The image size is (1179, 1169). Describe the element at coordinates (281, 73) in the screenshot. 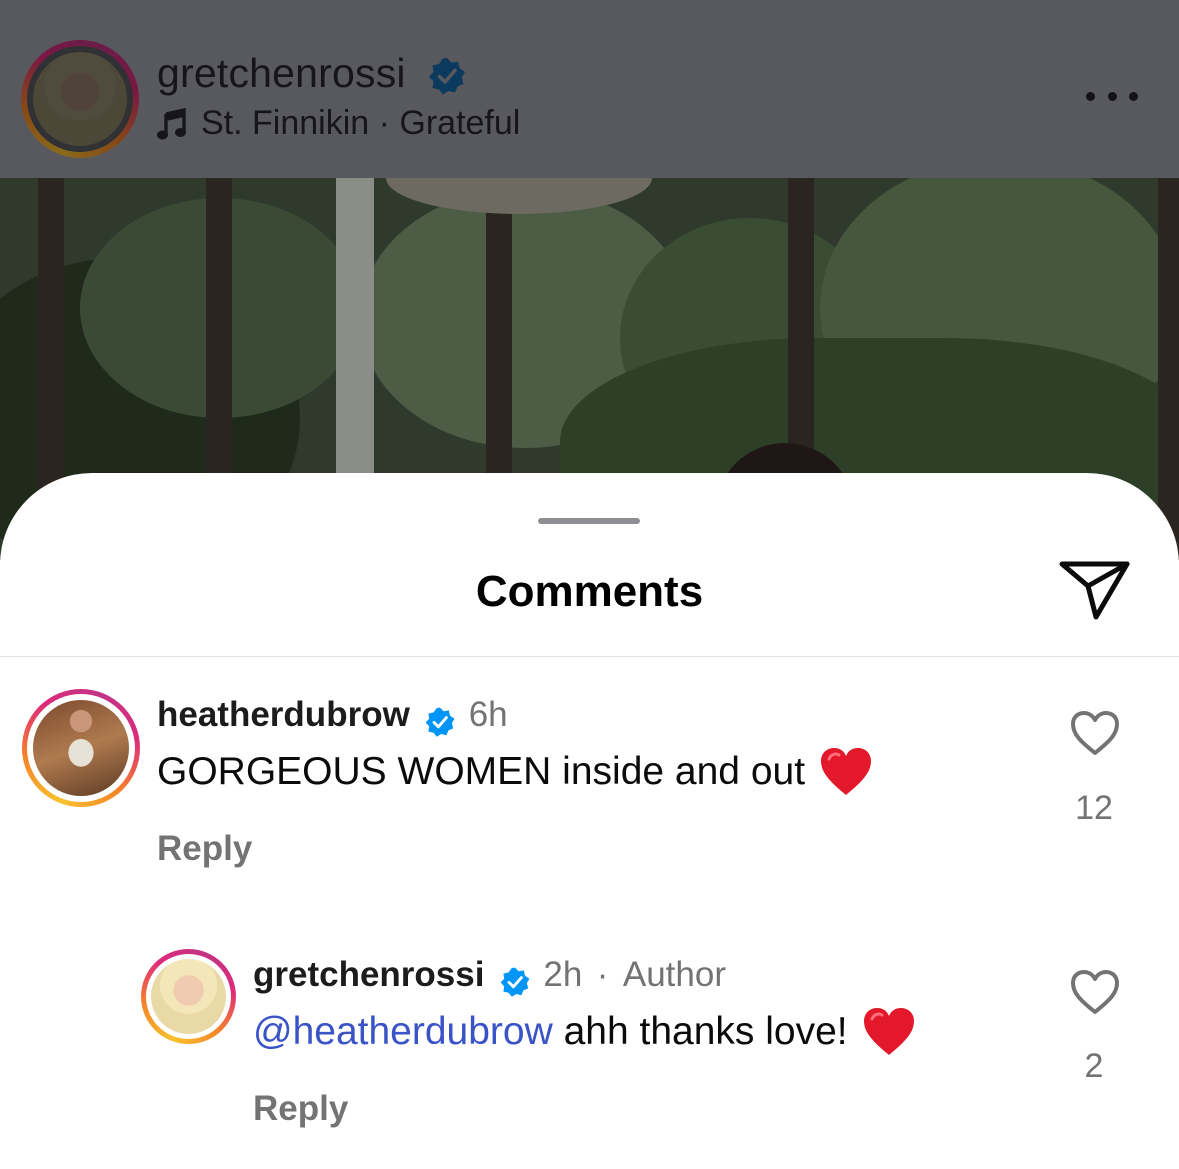

I see `post-username: gretchenrossi` at that location.